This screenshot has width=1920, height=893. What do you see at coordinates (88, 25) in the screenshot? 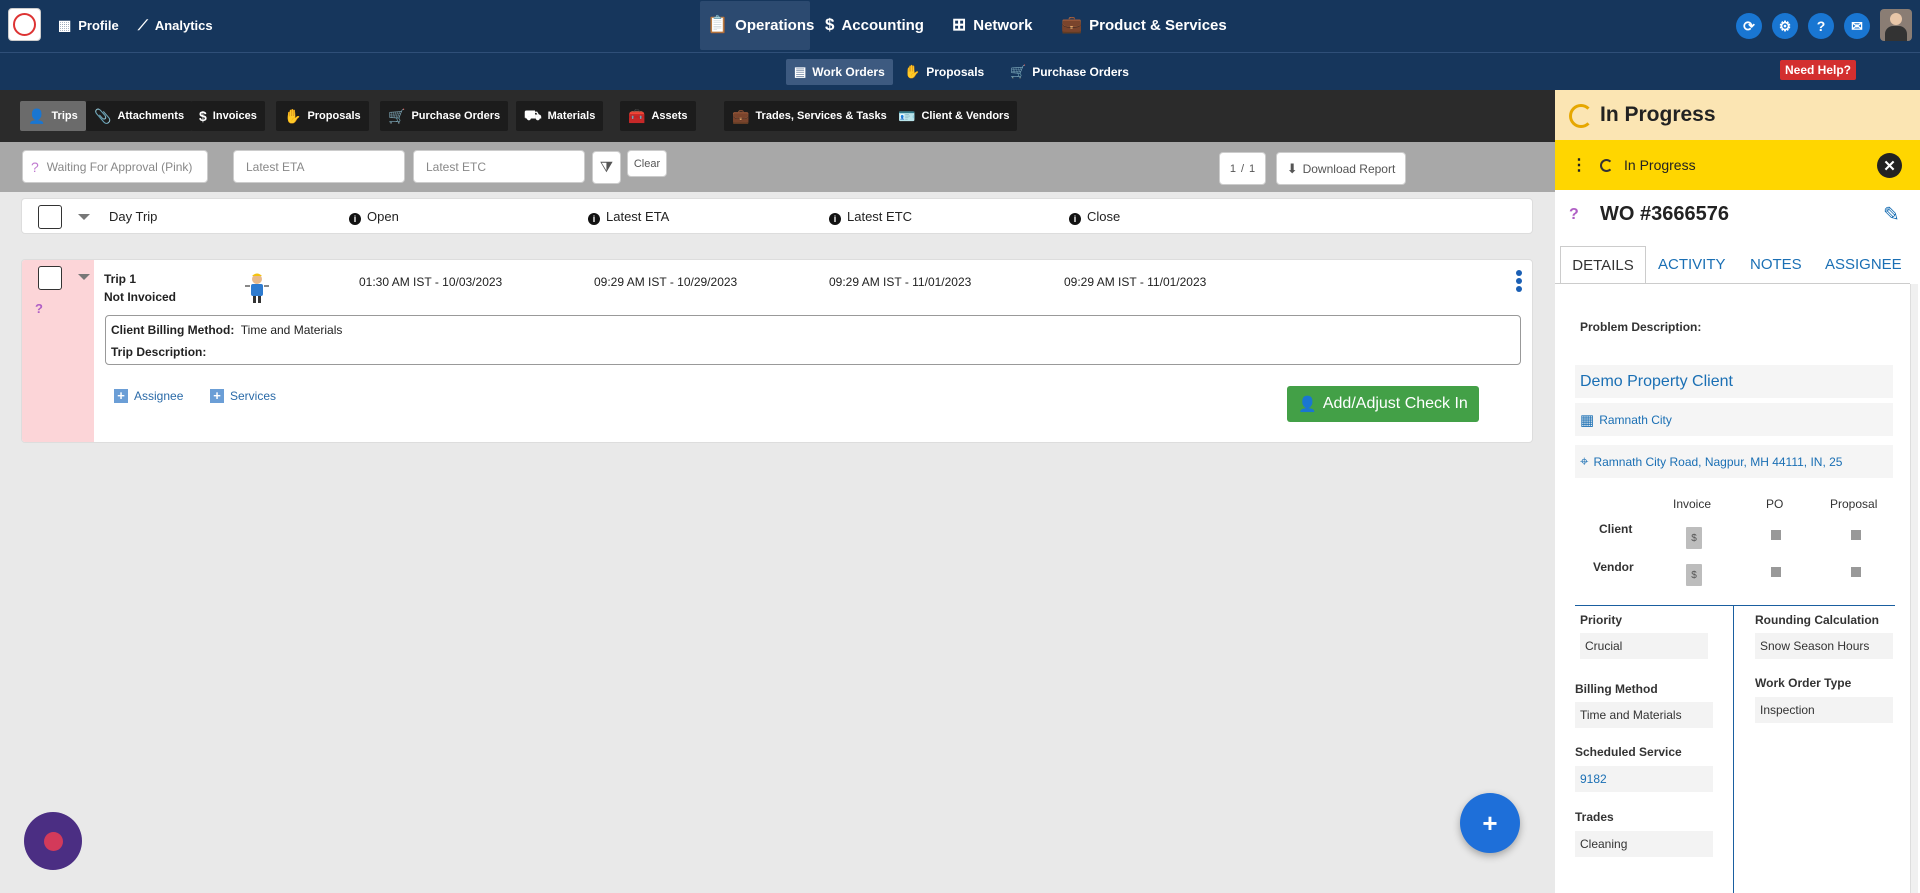
I see `nav-profile: ▦ Profile` at bounding box center [88, 25].